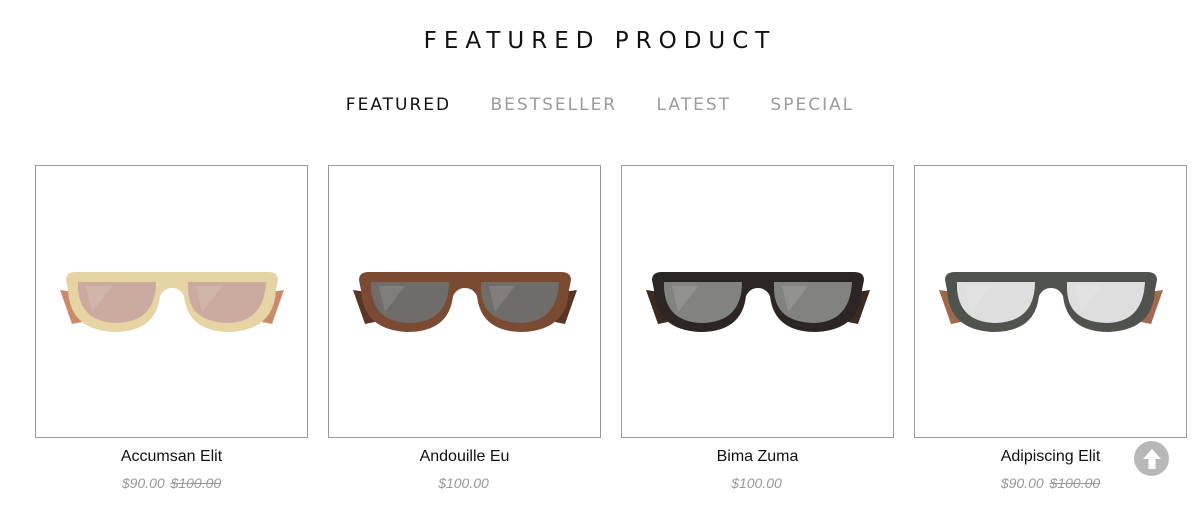 This screenshot has width=1200, height=518. I want to click on arrow-up-icon, so click(1151, 458).